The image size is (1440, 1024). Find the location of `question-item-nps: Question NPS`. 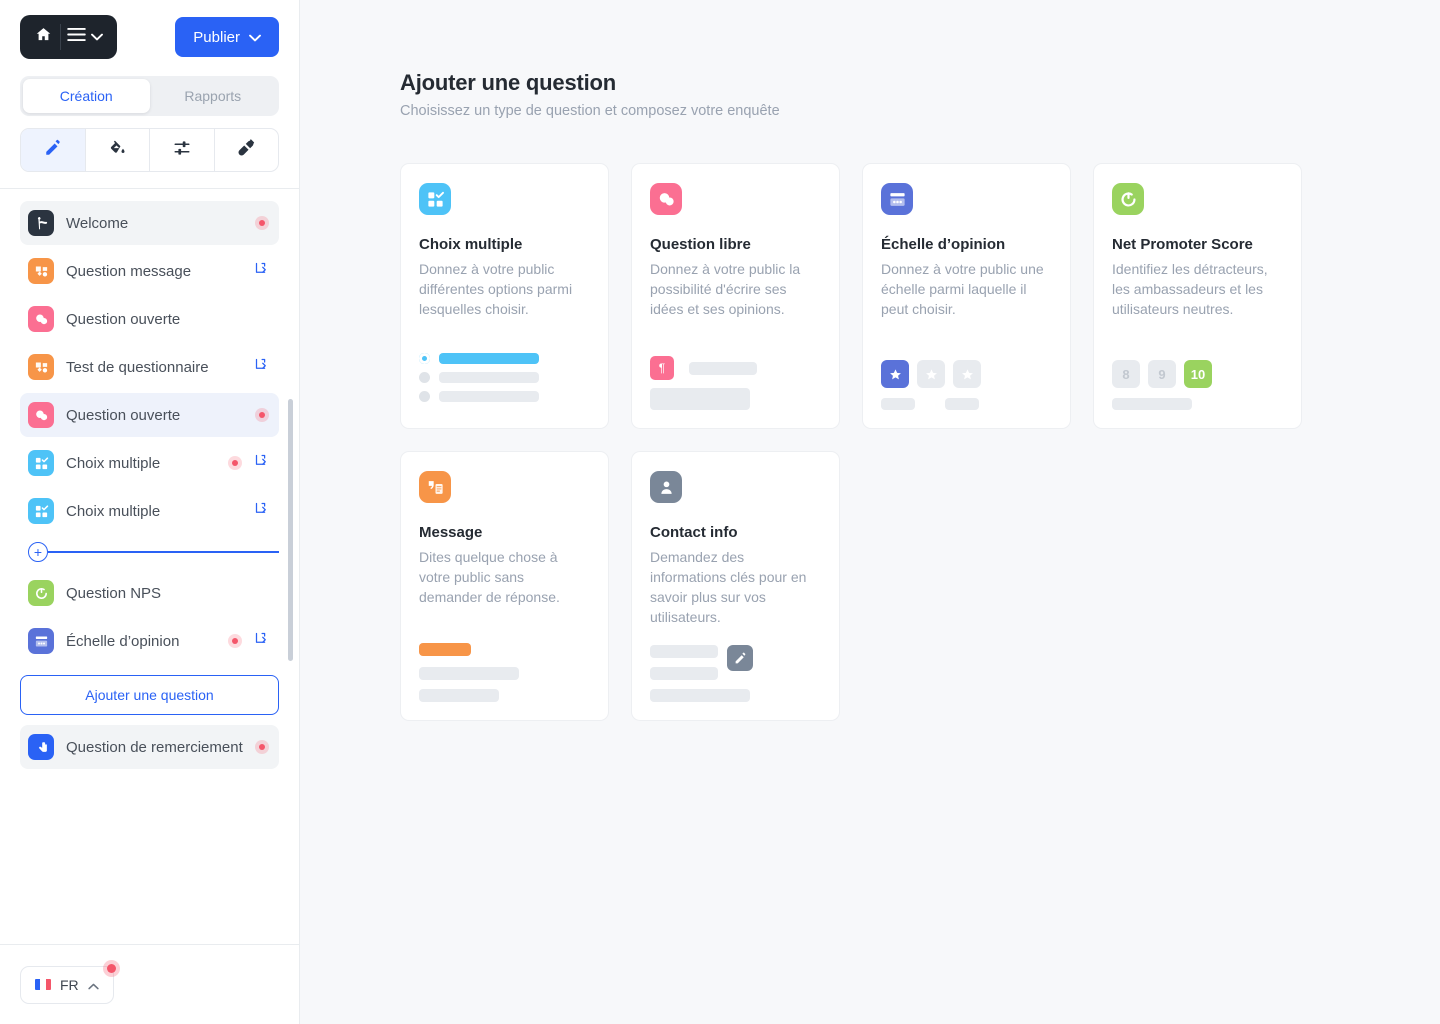

question-item-nps: Question NPS is located at coordinates (149, 593).